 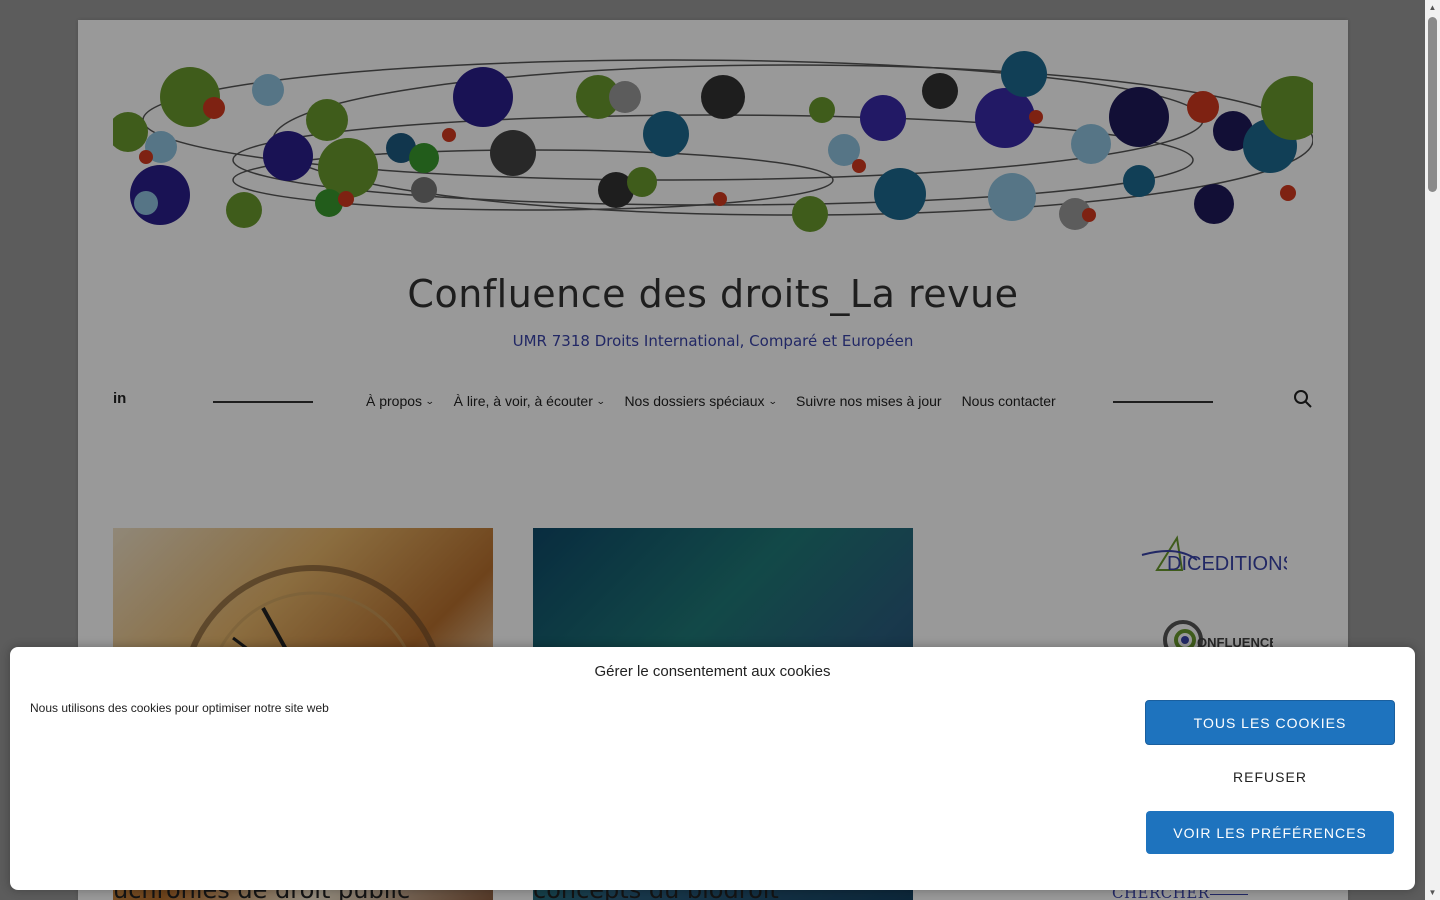 I want to click on scroll-up-icon: ▲, so click(x=1432, y=7).